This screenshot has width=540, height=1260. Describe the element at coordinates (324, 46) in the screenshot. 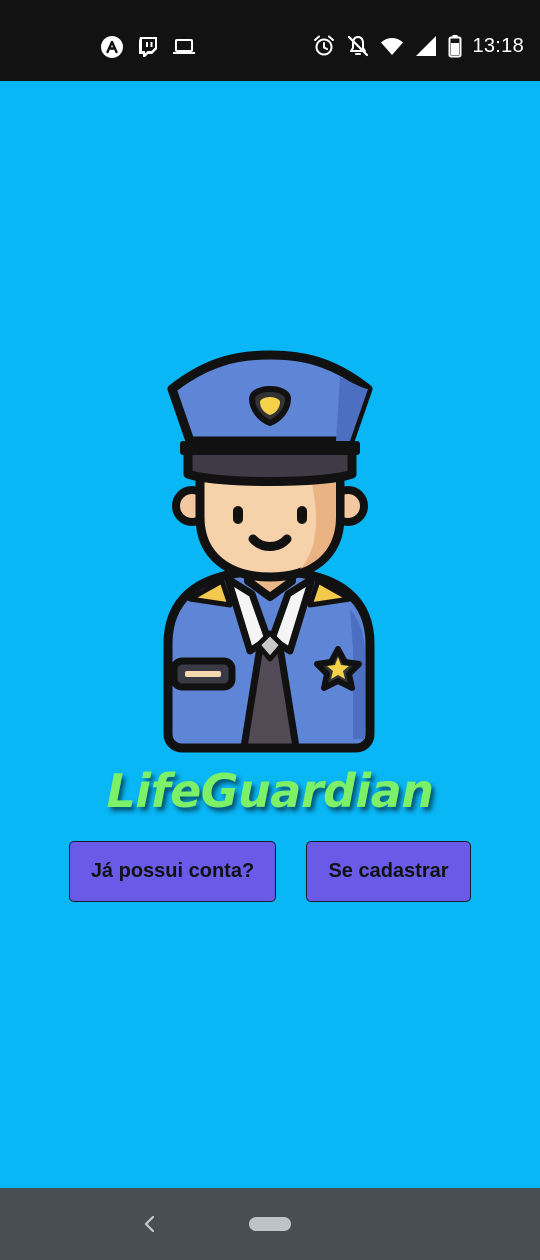

I see `alarm-icon` at that location.